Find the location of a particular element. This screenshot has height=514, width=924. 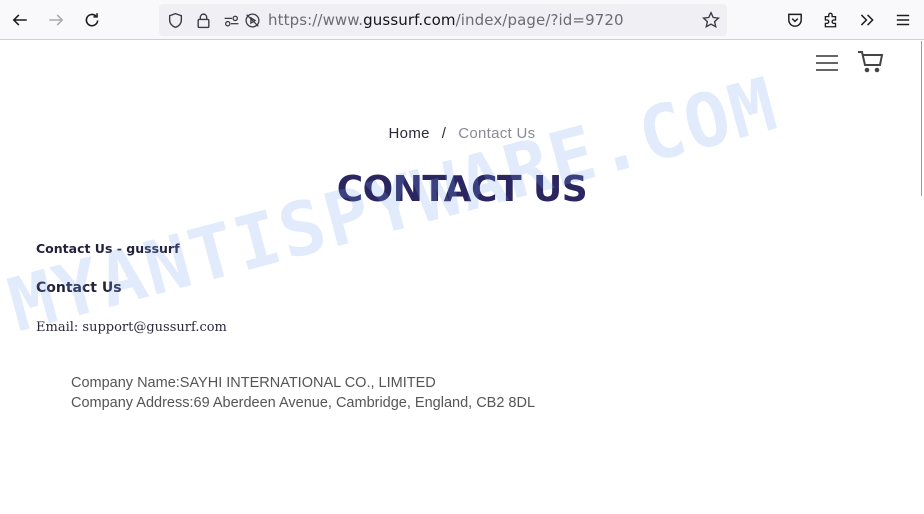

star-icon is located at coordinates (711, 20).